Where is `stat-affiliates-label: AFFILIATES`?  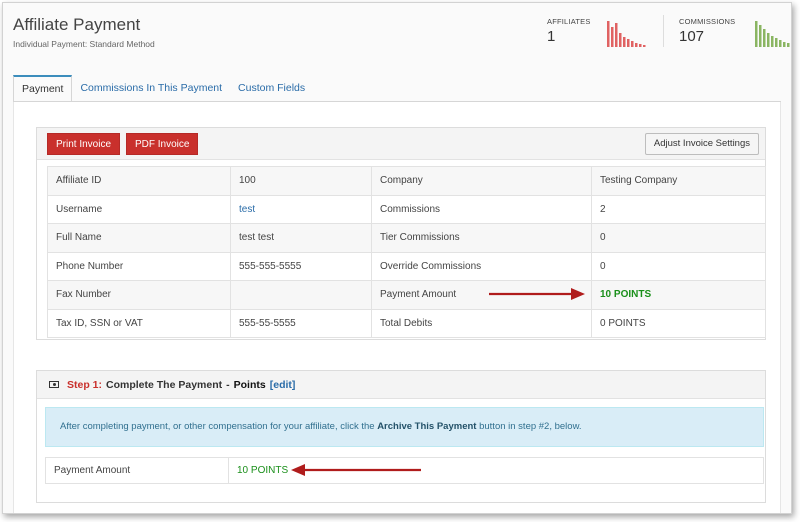 stat-affiliates-label: AFFILIATES is located at coordinates (569, 21).